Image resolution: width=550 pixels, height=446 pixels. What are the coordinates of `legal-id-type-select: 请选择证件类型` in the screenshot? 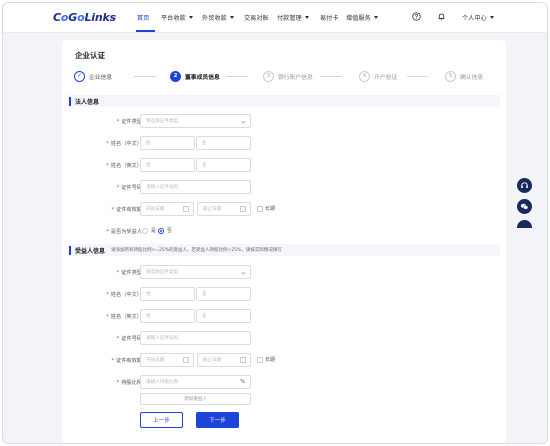 It's located at (195, 121).